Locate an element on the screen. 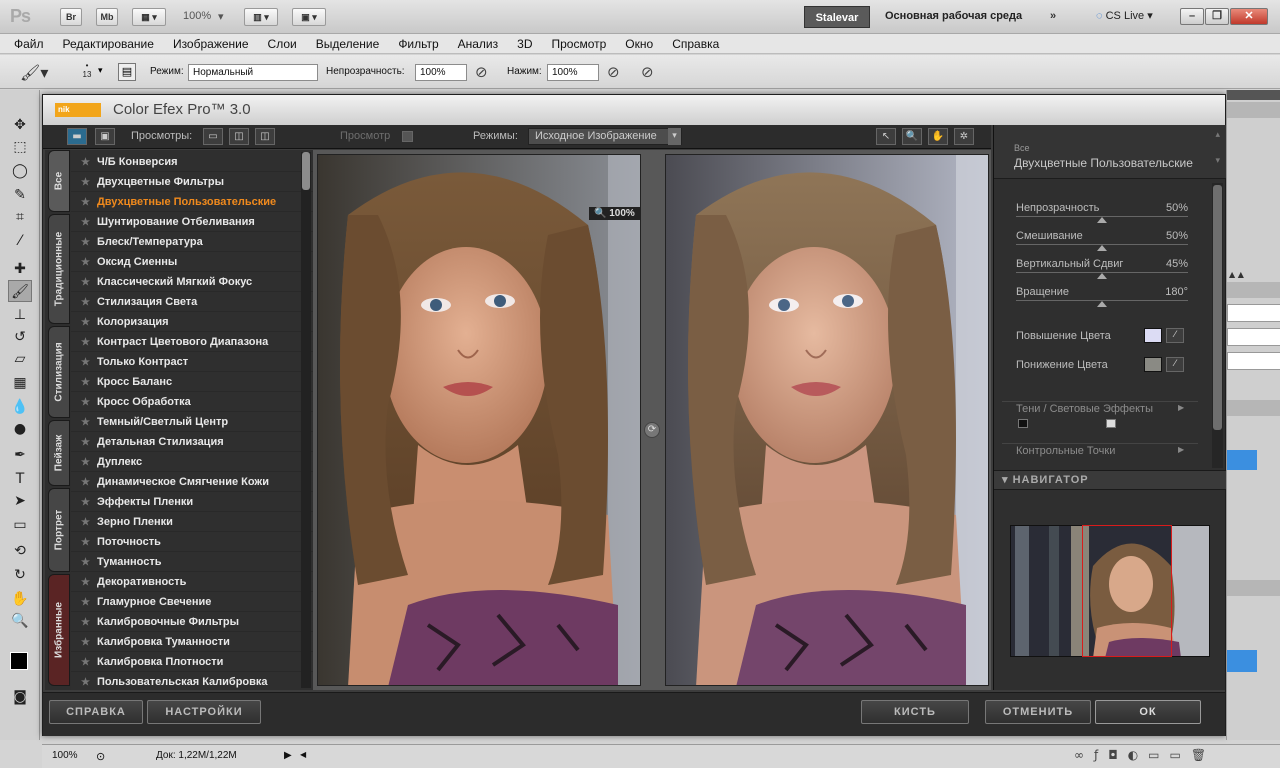  filter-item: ★ Калибровочные Фильтры is located at coordinates (199, 622).